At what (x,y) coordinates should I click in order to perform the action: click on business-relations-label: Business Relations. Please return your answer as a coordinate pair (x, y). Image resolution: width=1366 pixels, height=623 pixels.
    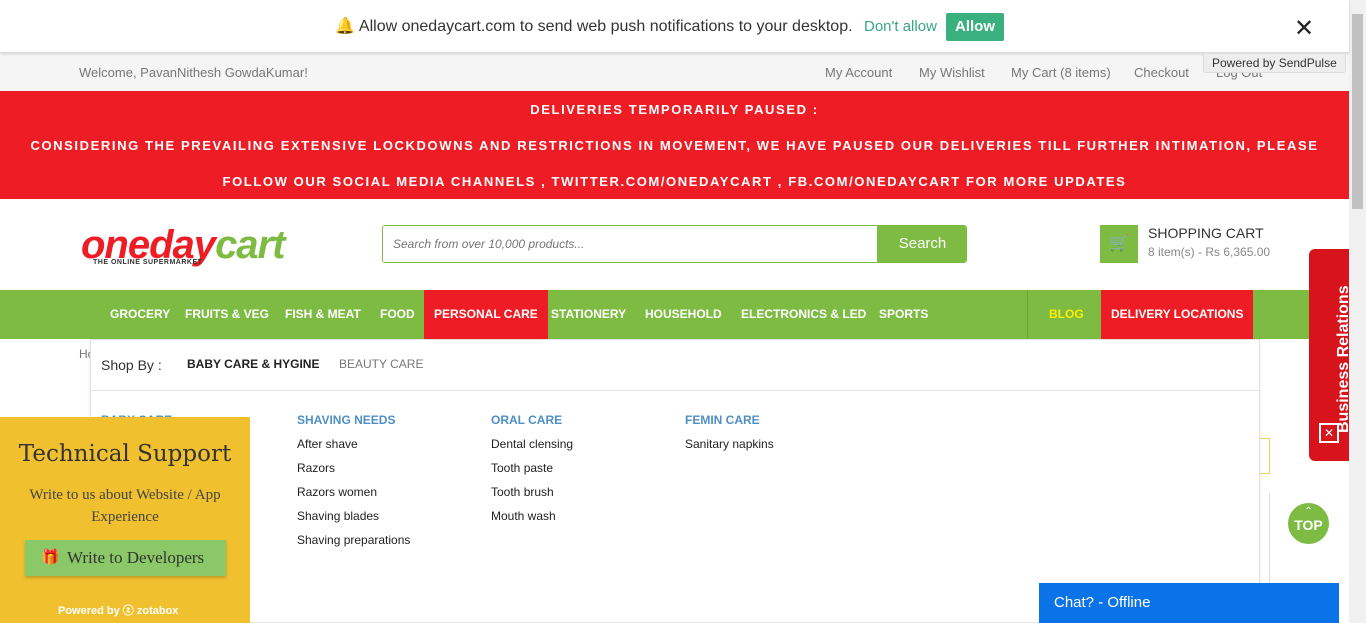
    Looking at the image, I should click on (1343, 359).